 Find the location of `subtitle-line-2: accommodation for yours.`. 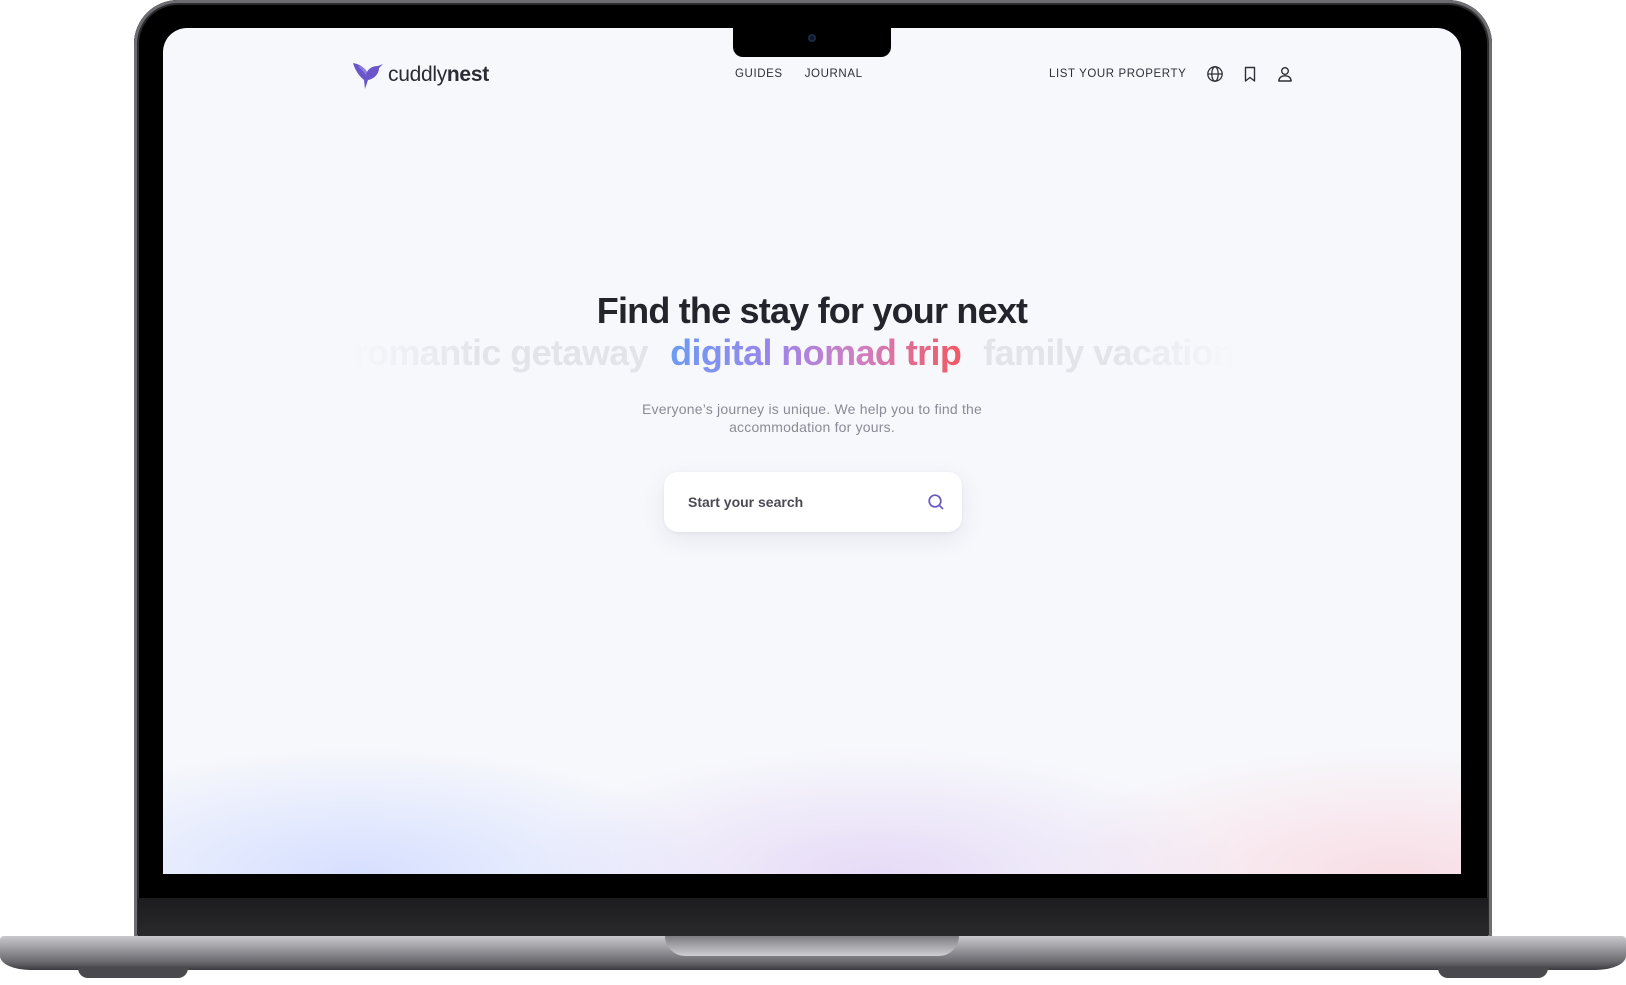

subtitle-line-2: accommodation for yours. is located at coordinates (812, 427).